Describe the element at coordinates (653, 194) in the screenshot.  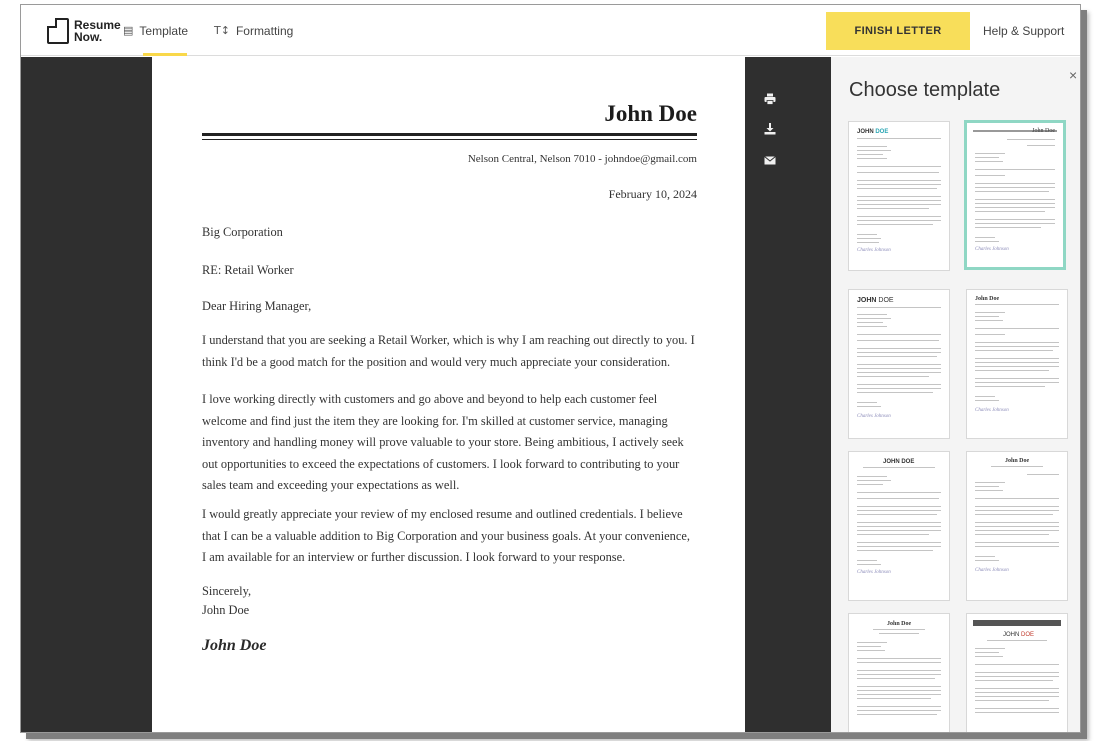
I see `letter-date: February 10, 2024` at that location.